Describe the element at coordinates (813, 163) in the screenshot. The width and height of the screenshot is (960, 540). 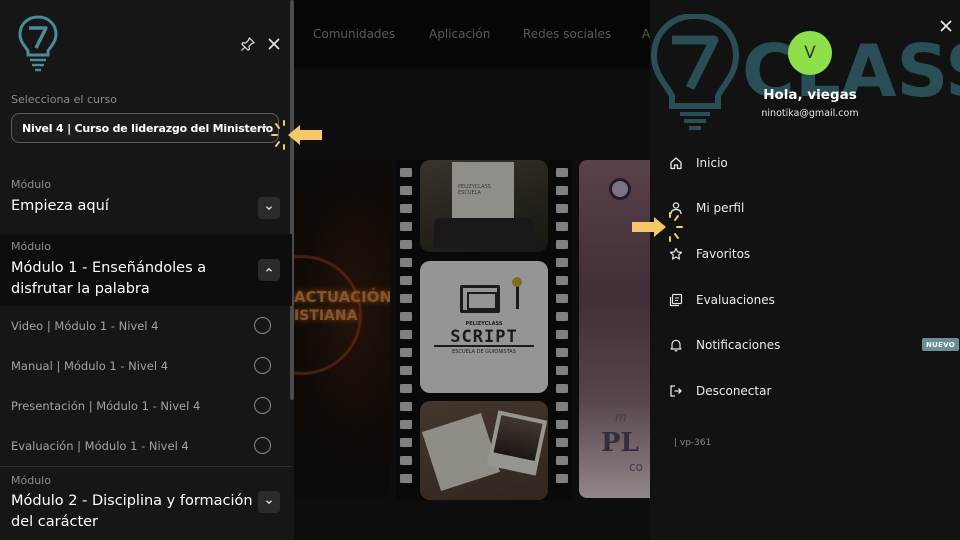
I see `menu-item-inicio: Inicio` at that location.